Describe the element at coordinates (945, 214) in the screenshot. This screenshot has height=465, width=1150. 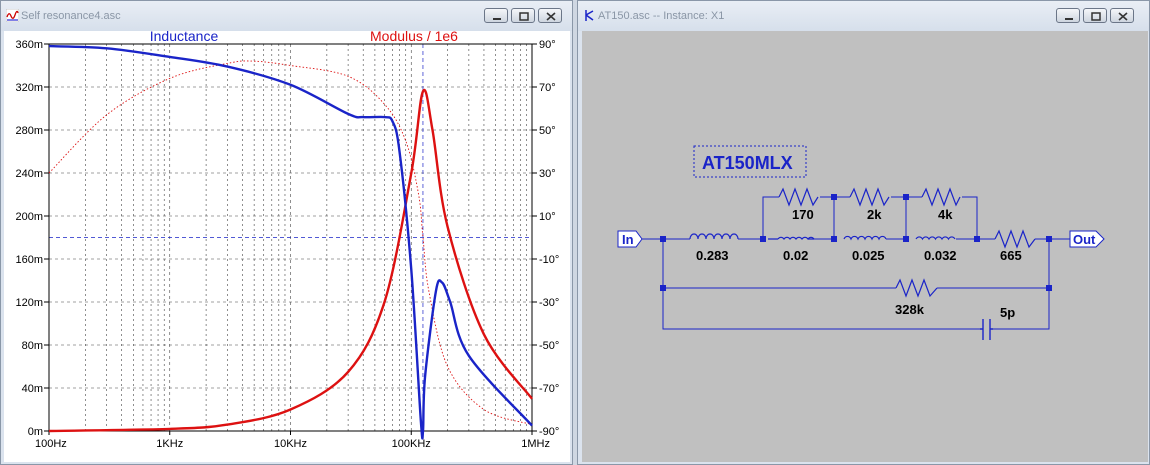
I see `resistor-value-label: 4k` at that location.